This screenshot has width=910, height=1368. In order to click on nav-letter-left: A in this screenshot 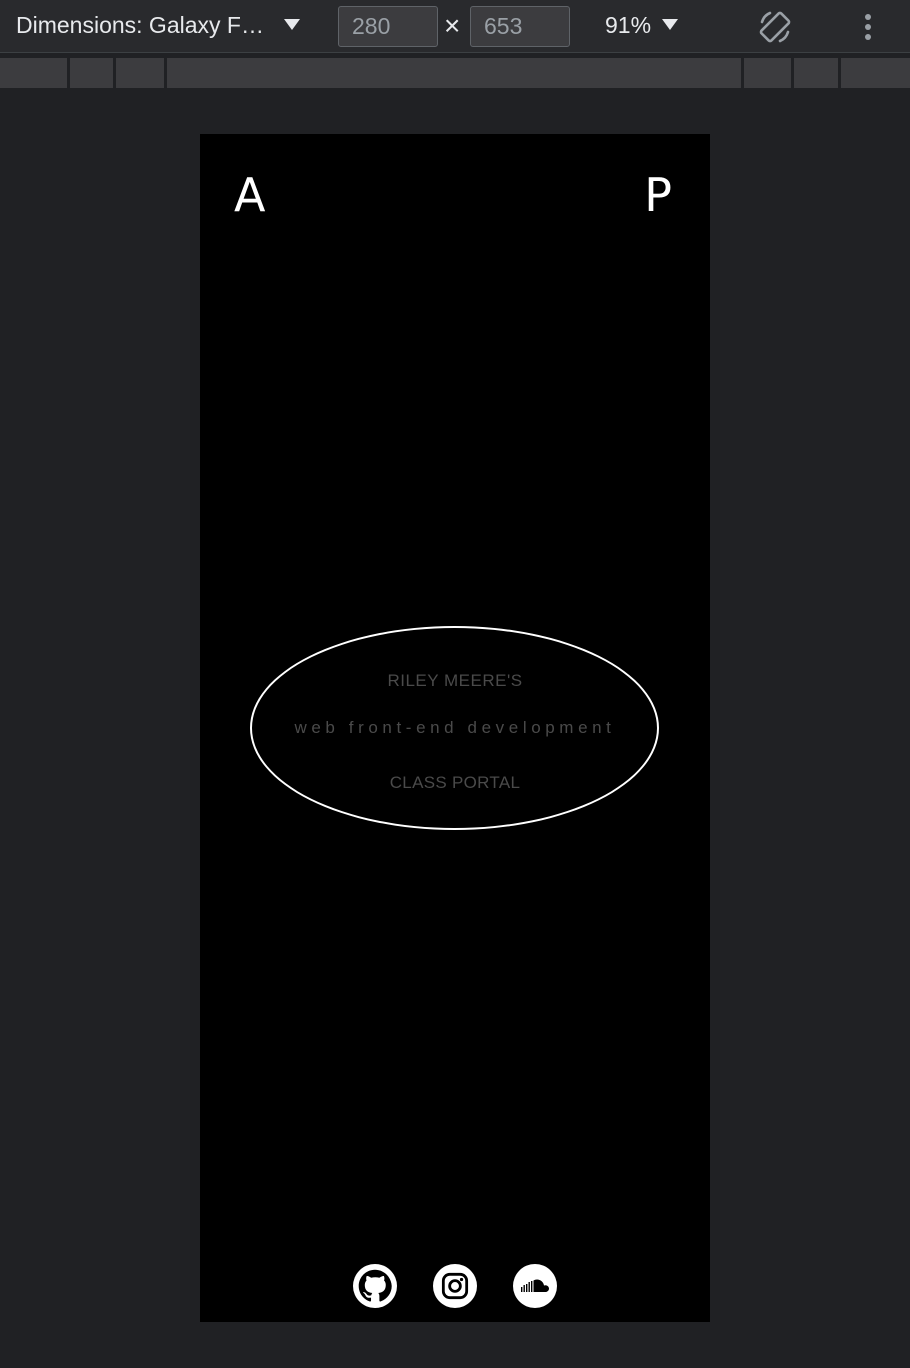, I will do `click(249, 195)`.